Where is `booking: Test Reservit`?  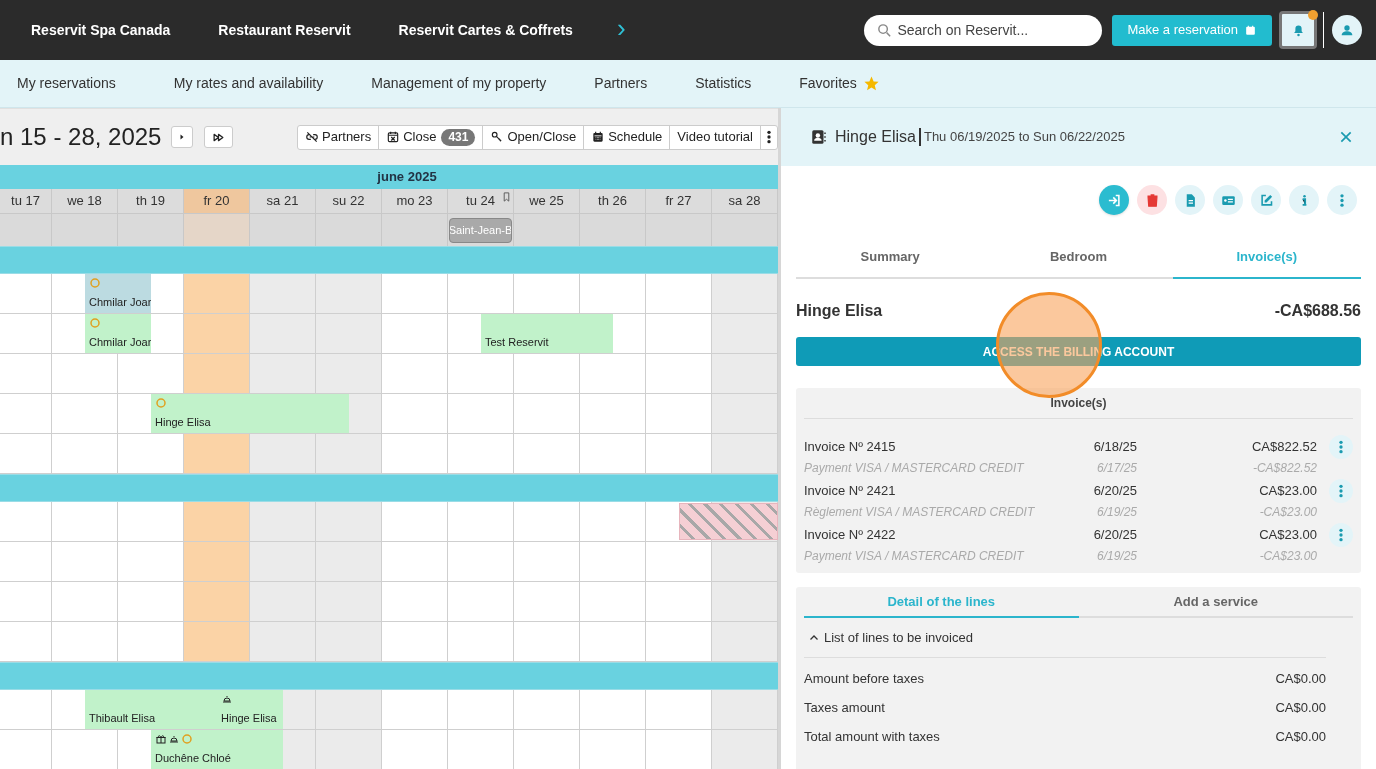 booking: Test Reservit is located at coordinates (547, 333).